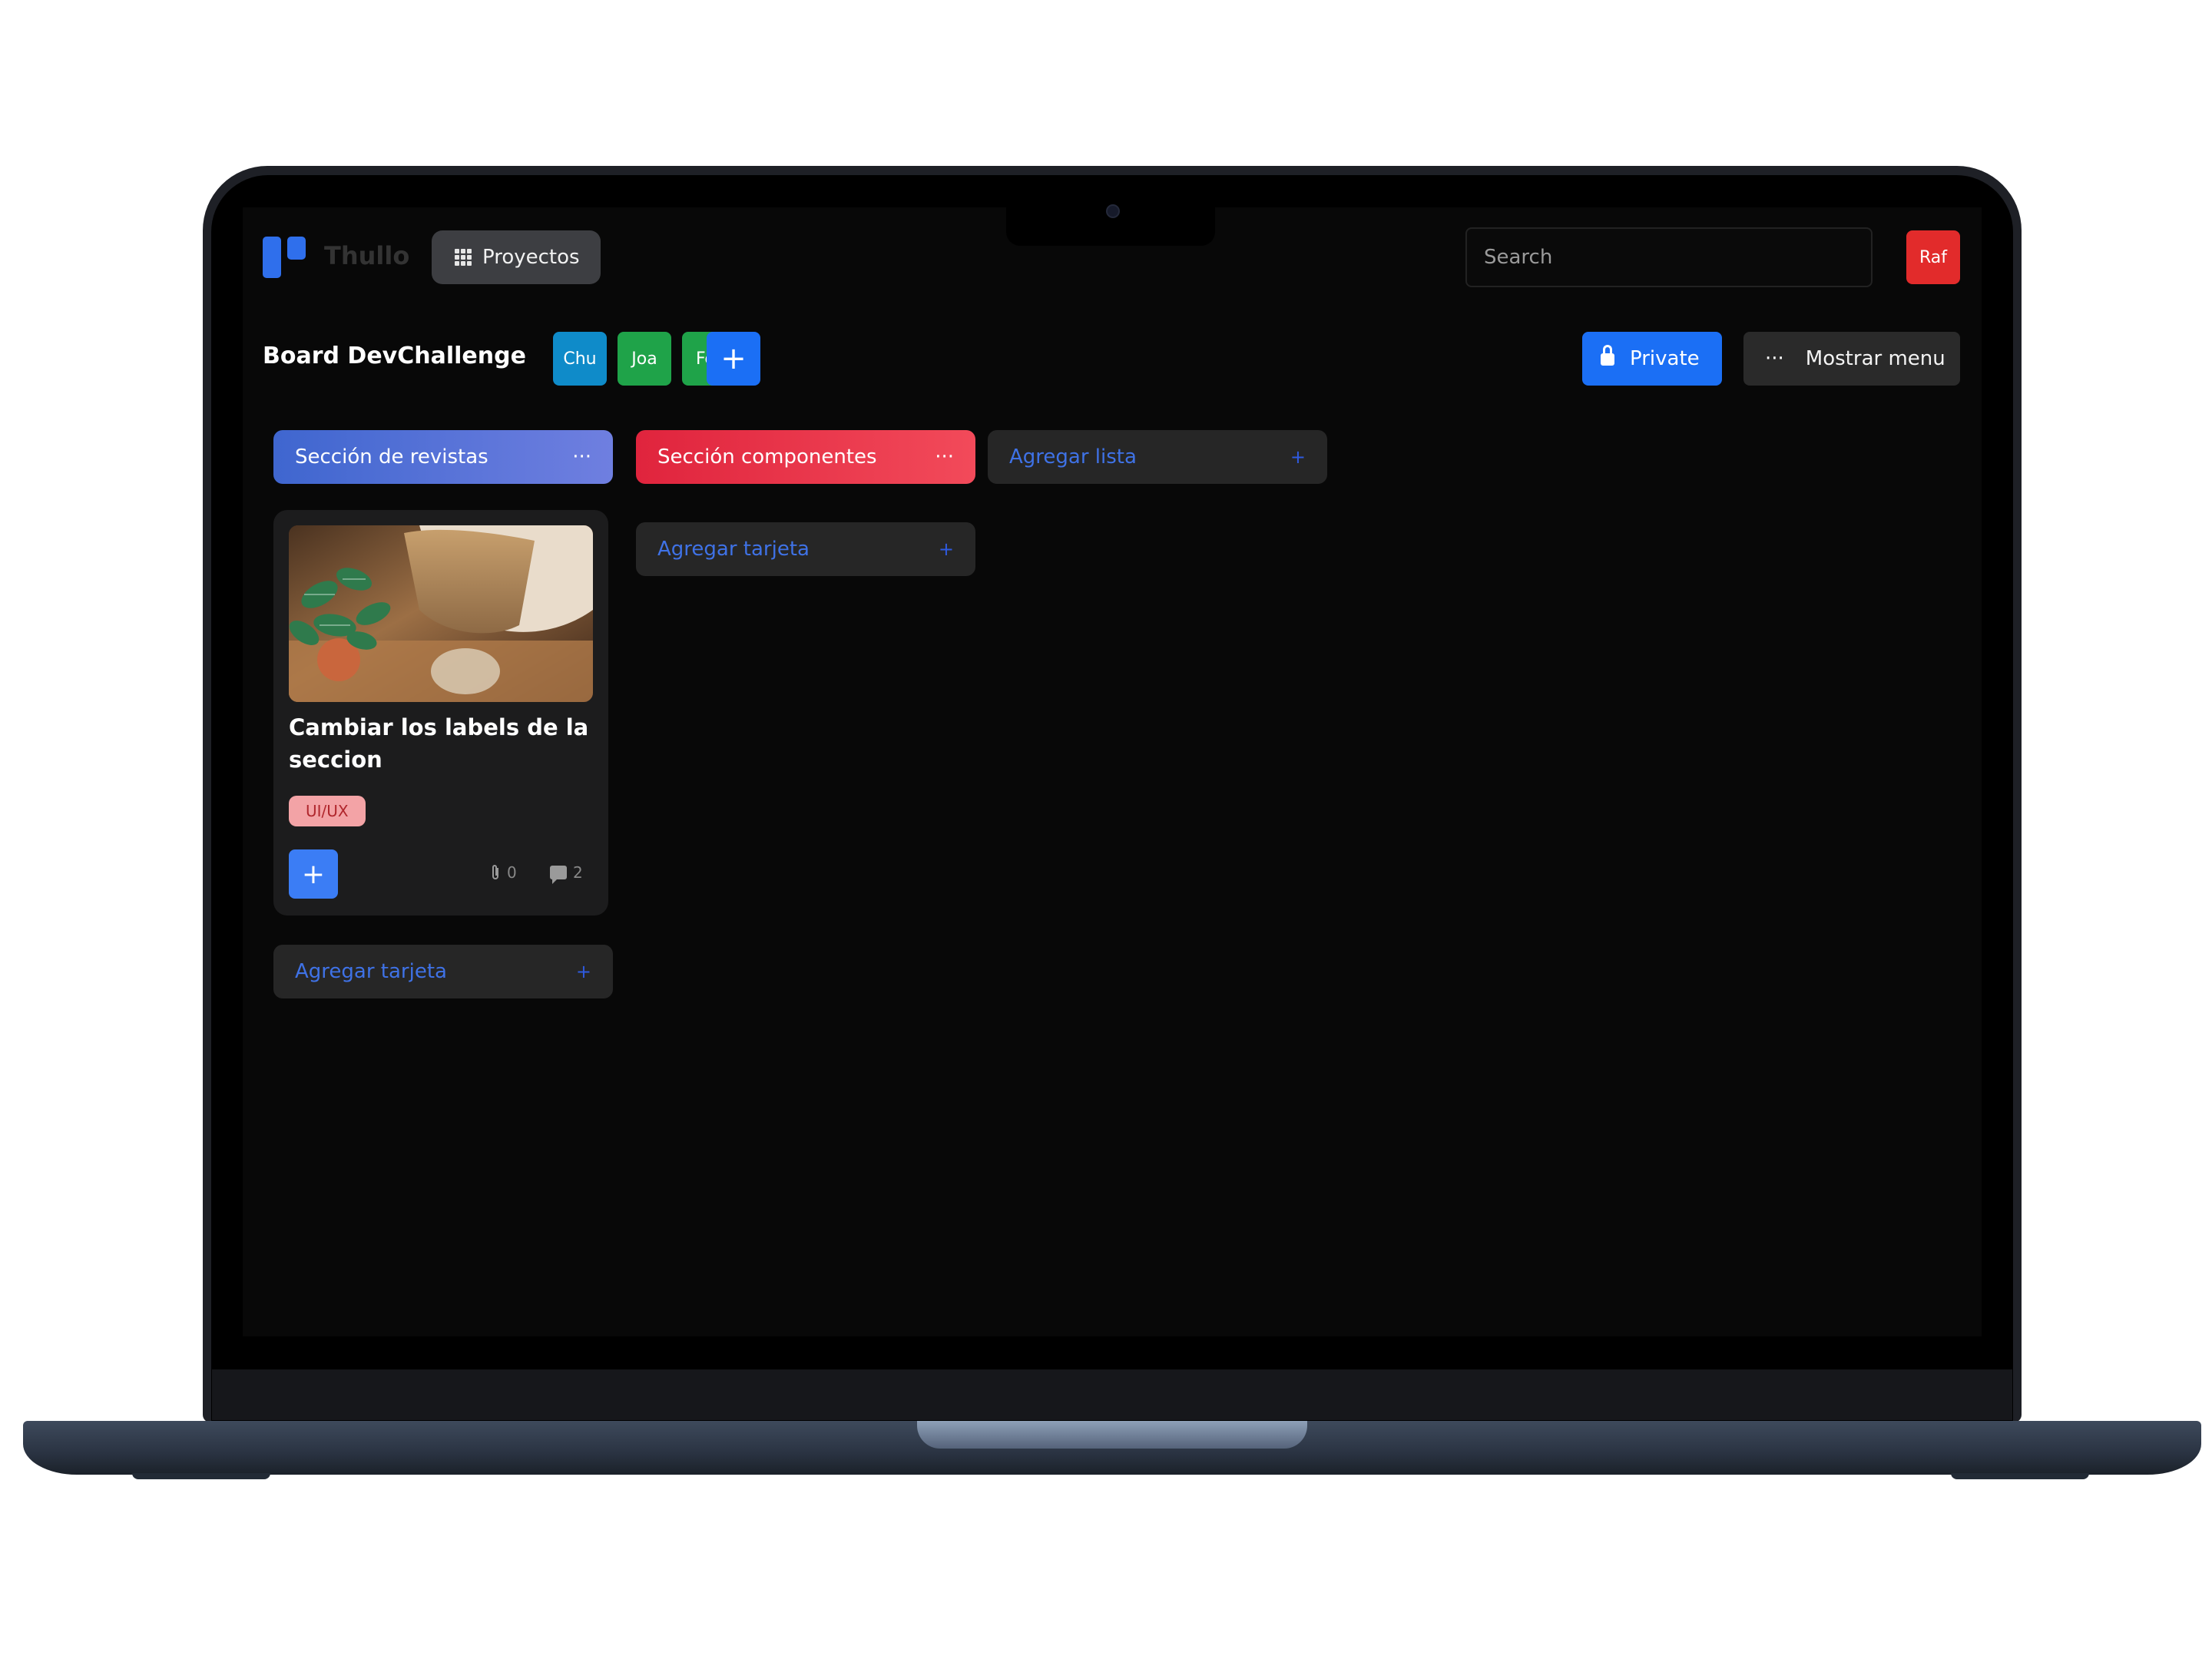 The width and height of the screenshot is (2212, 1659). Describe the element at coordinates (1669, 257) in the screenshot. I see `search-input` at that location.